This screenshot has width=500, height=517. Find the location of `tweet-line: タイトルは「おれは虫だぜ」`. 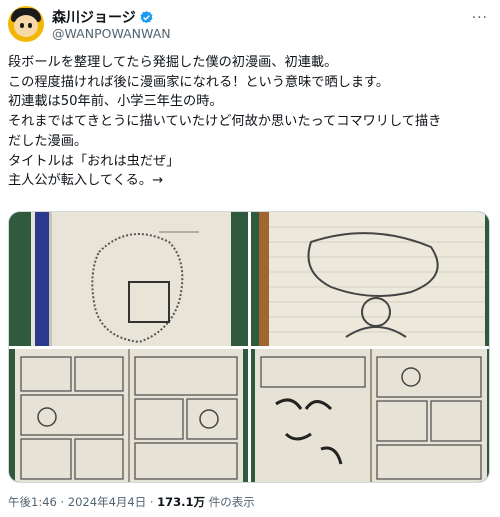

tweet-line: タイトルは「おれは虫だぜ」 is located at coordinates (94, 161).